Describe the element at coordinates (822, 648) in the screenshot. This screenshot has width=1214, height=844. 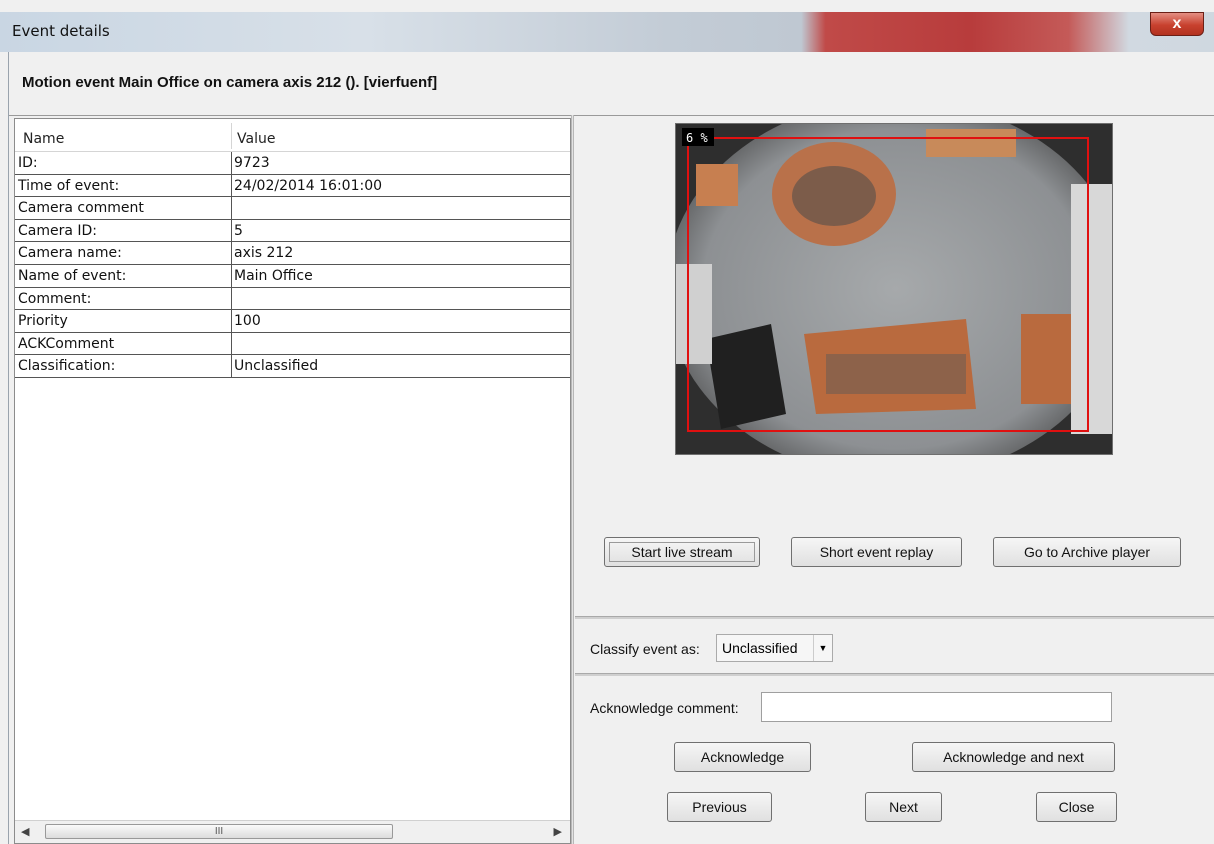
I see `chevron-down-icon: ▼` at that location.